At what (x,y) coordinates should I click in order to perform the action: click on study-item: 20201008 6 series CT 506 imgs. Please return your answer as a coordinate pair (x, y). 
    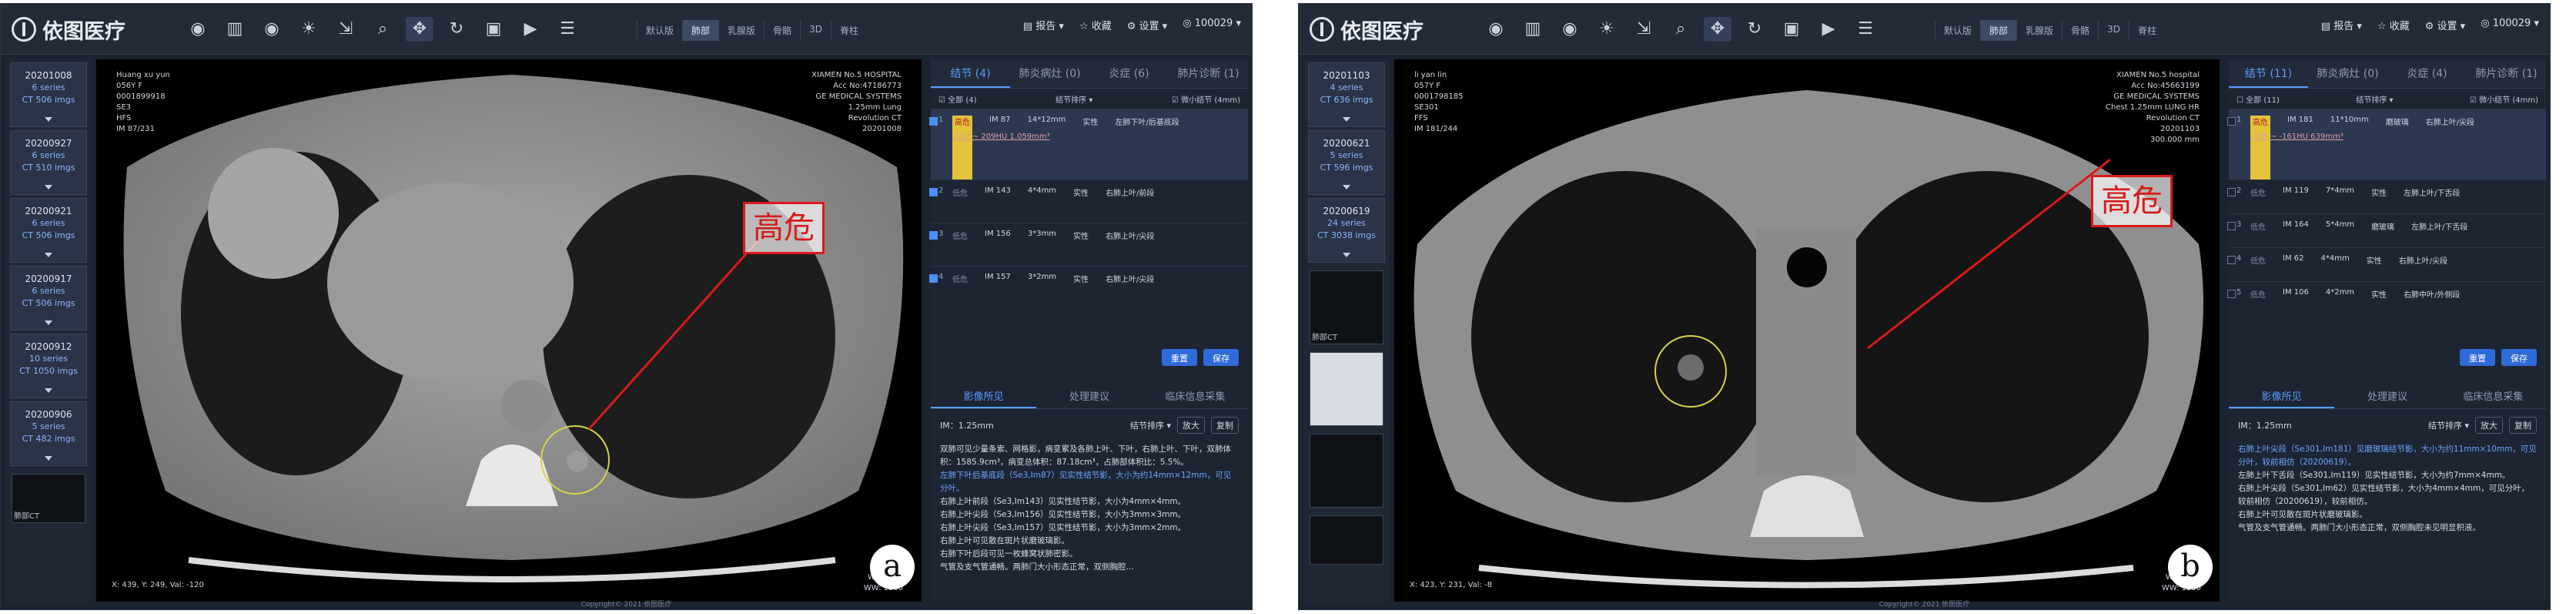
    Looking at the image, I should click on (48, 94).